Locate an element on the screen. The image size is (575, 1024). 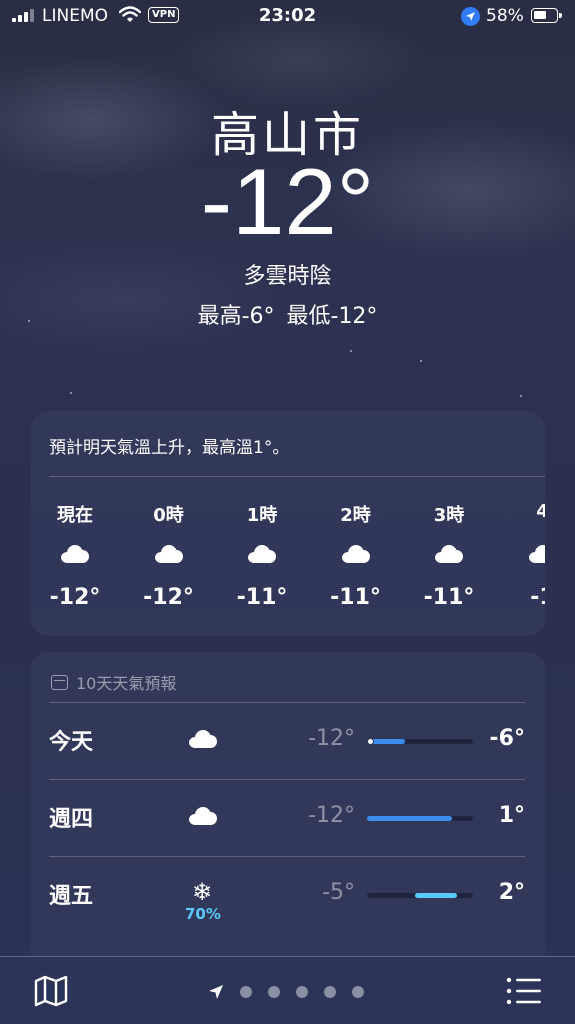
ten-day-forecast-title: 10天天氣預報 is located at coordinates (126, 683).